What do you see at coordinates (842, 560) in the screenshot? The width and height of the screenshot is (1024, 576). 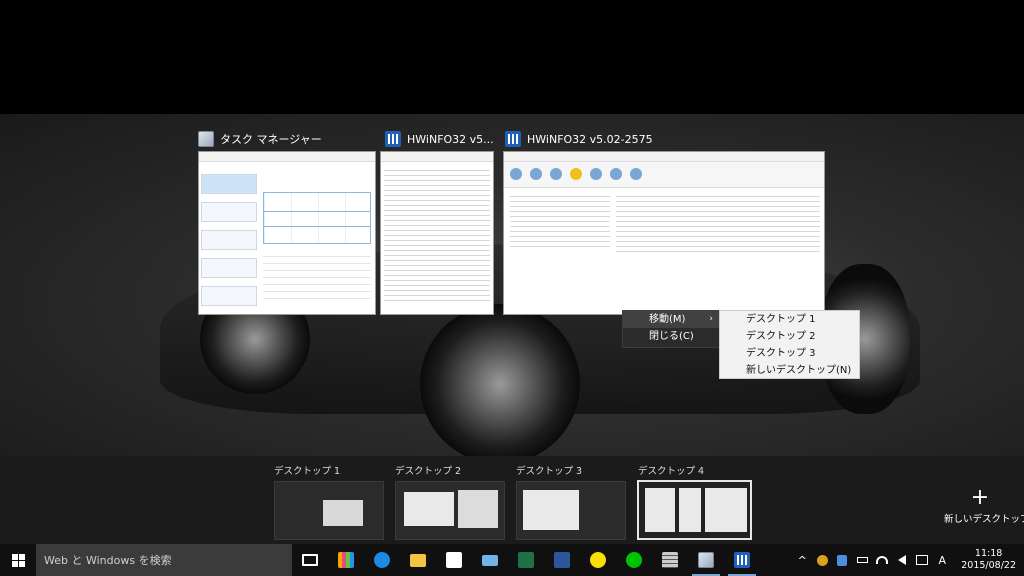 I see `security-icon` at bounding box center [842, 560].